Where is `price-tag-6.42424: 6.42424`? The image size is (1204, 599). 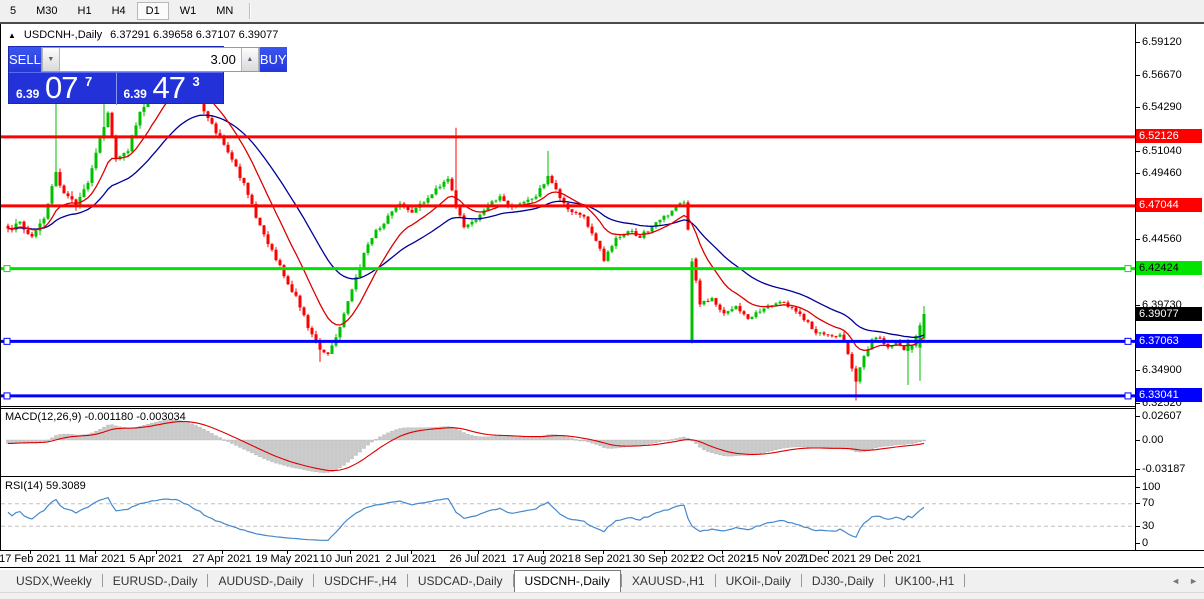
price-tag-6.42424: 6.42424 is located at coordinates (1169, 268).